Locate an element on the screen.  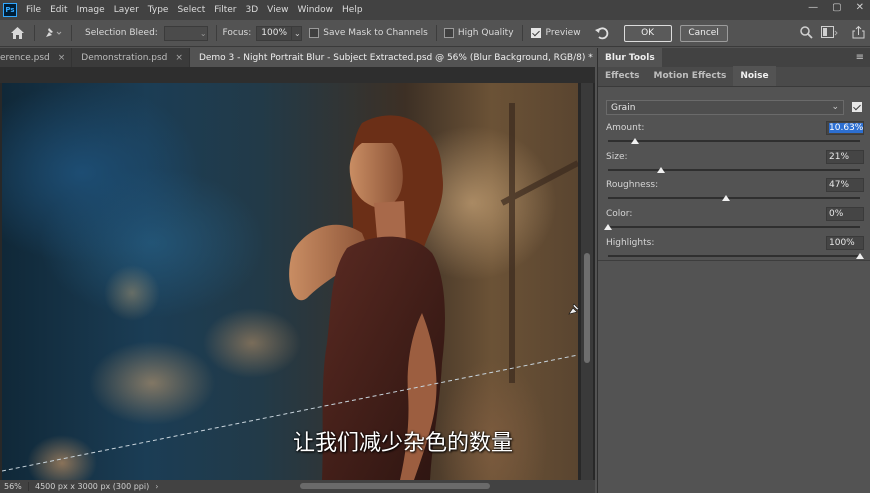
high-quality-label: High Quality is located at coordinates (485, 33).